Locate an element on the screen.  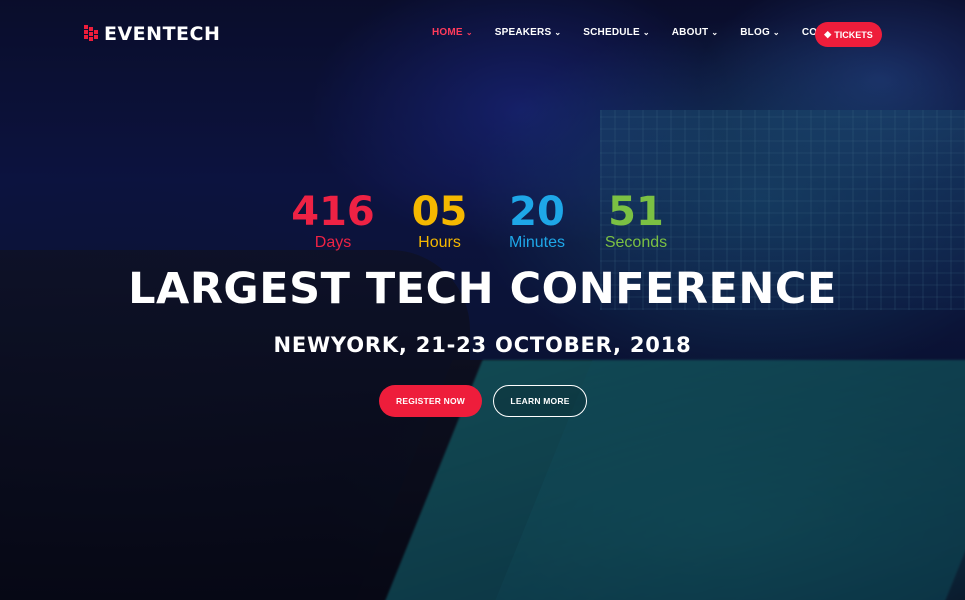
tickets-label: TICKETS is located at coordinates (853, 34).